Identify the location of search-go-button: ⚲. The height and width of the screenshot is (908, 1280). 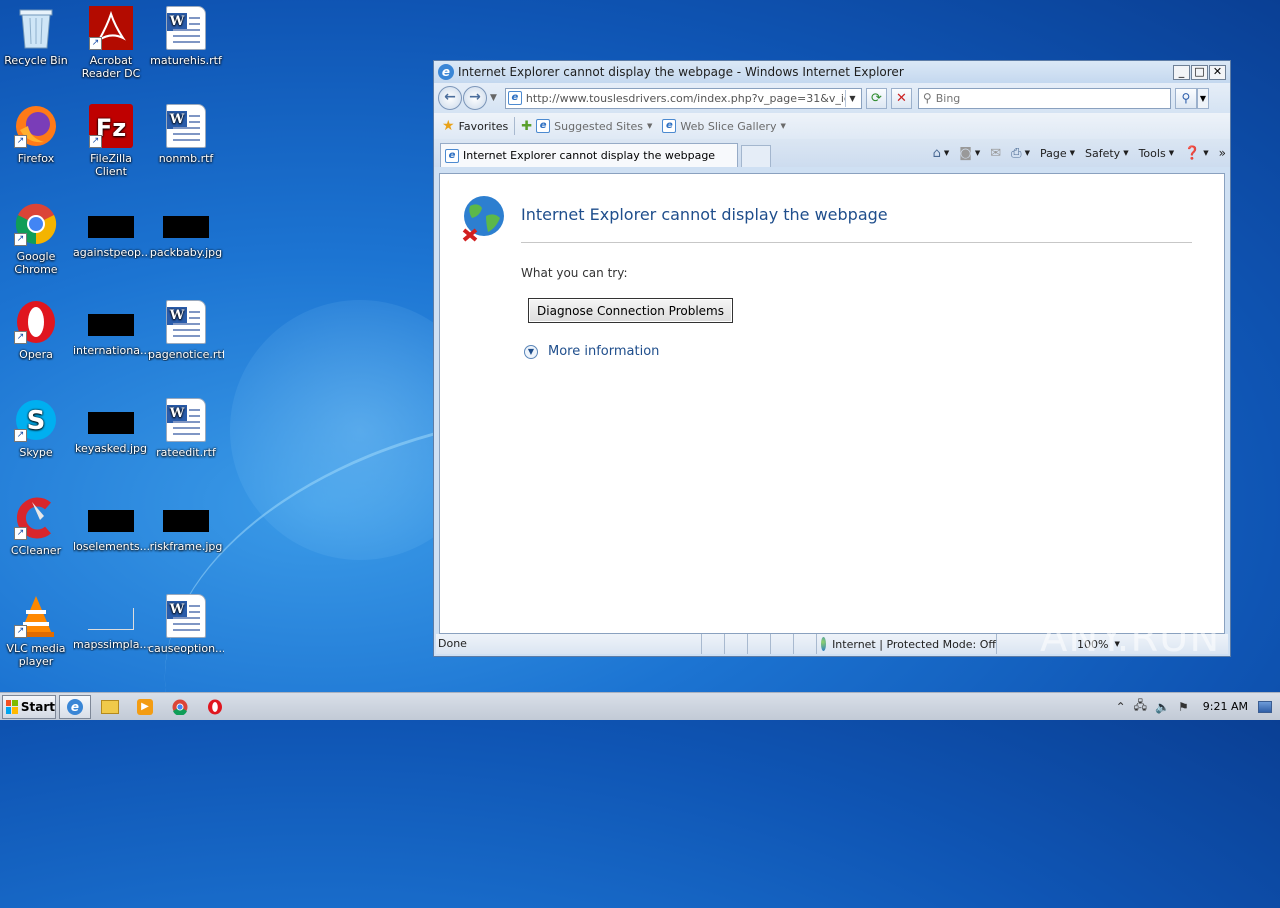
(1185, 98).